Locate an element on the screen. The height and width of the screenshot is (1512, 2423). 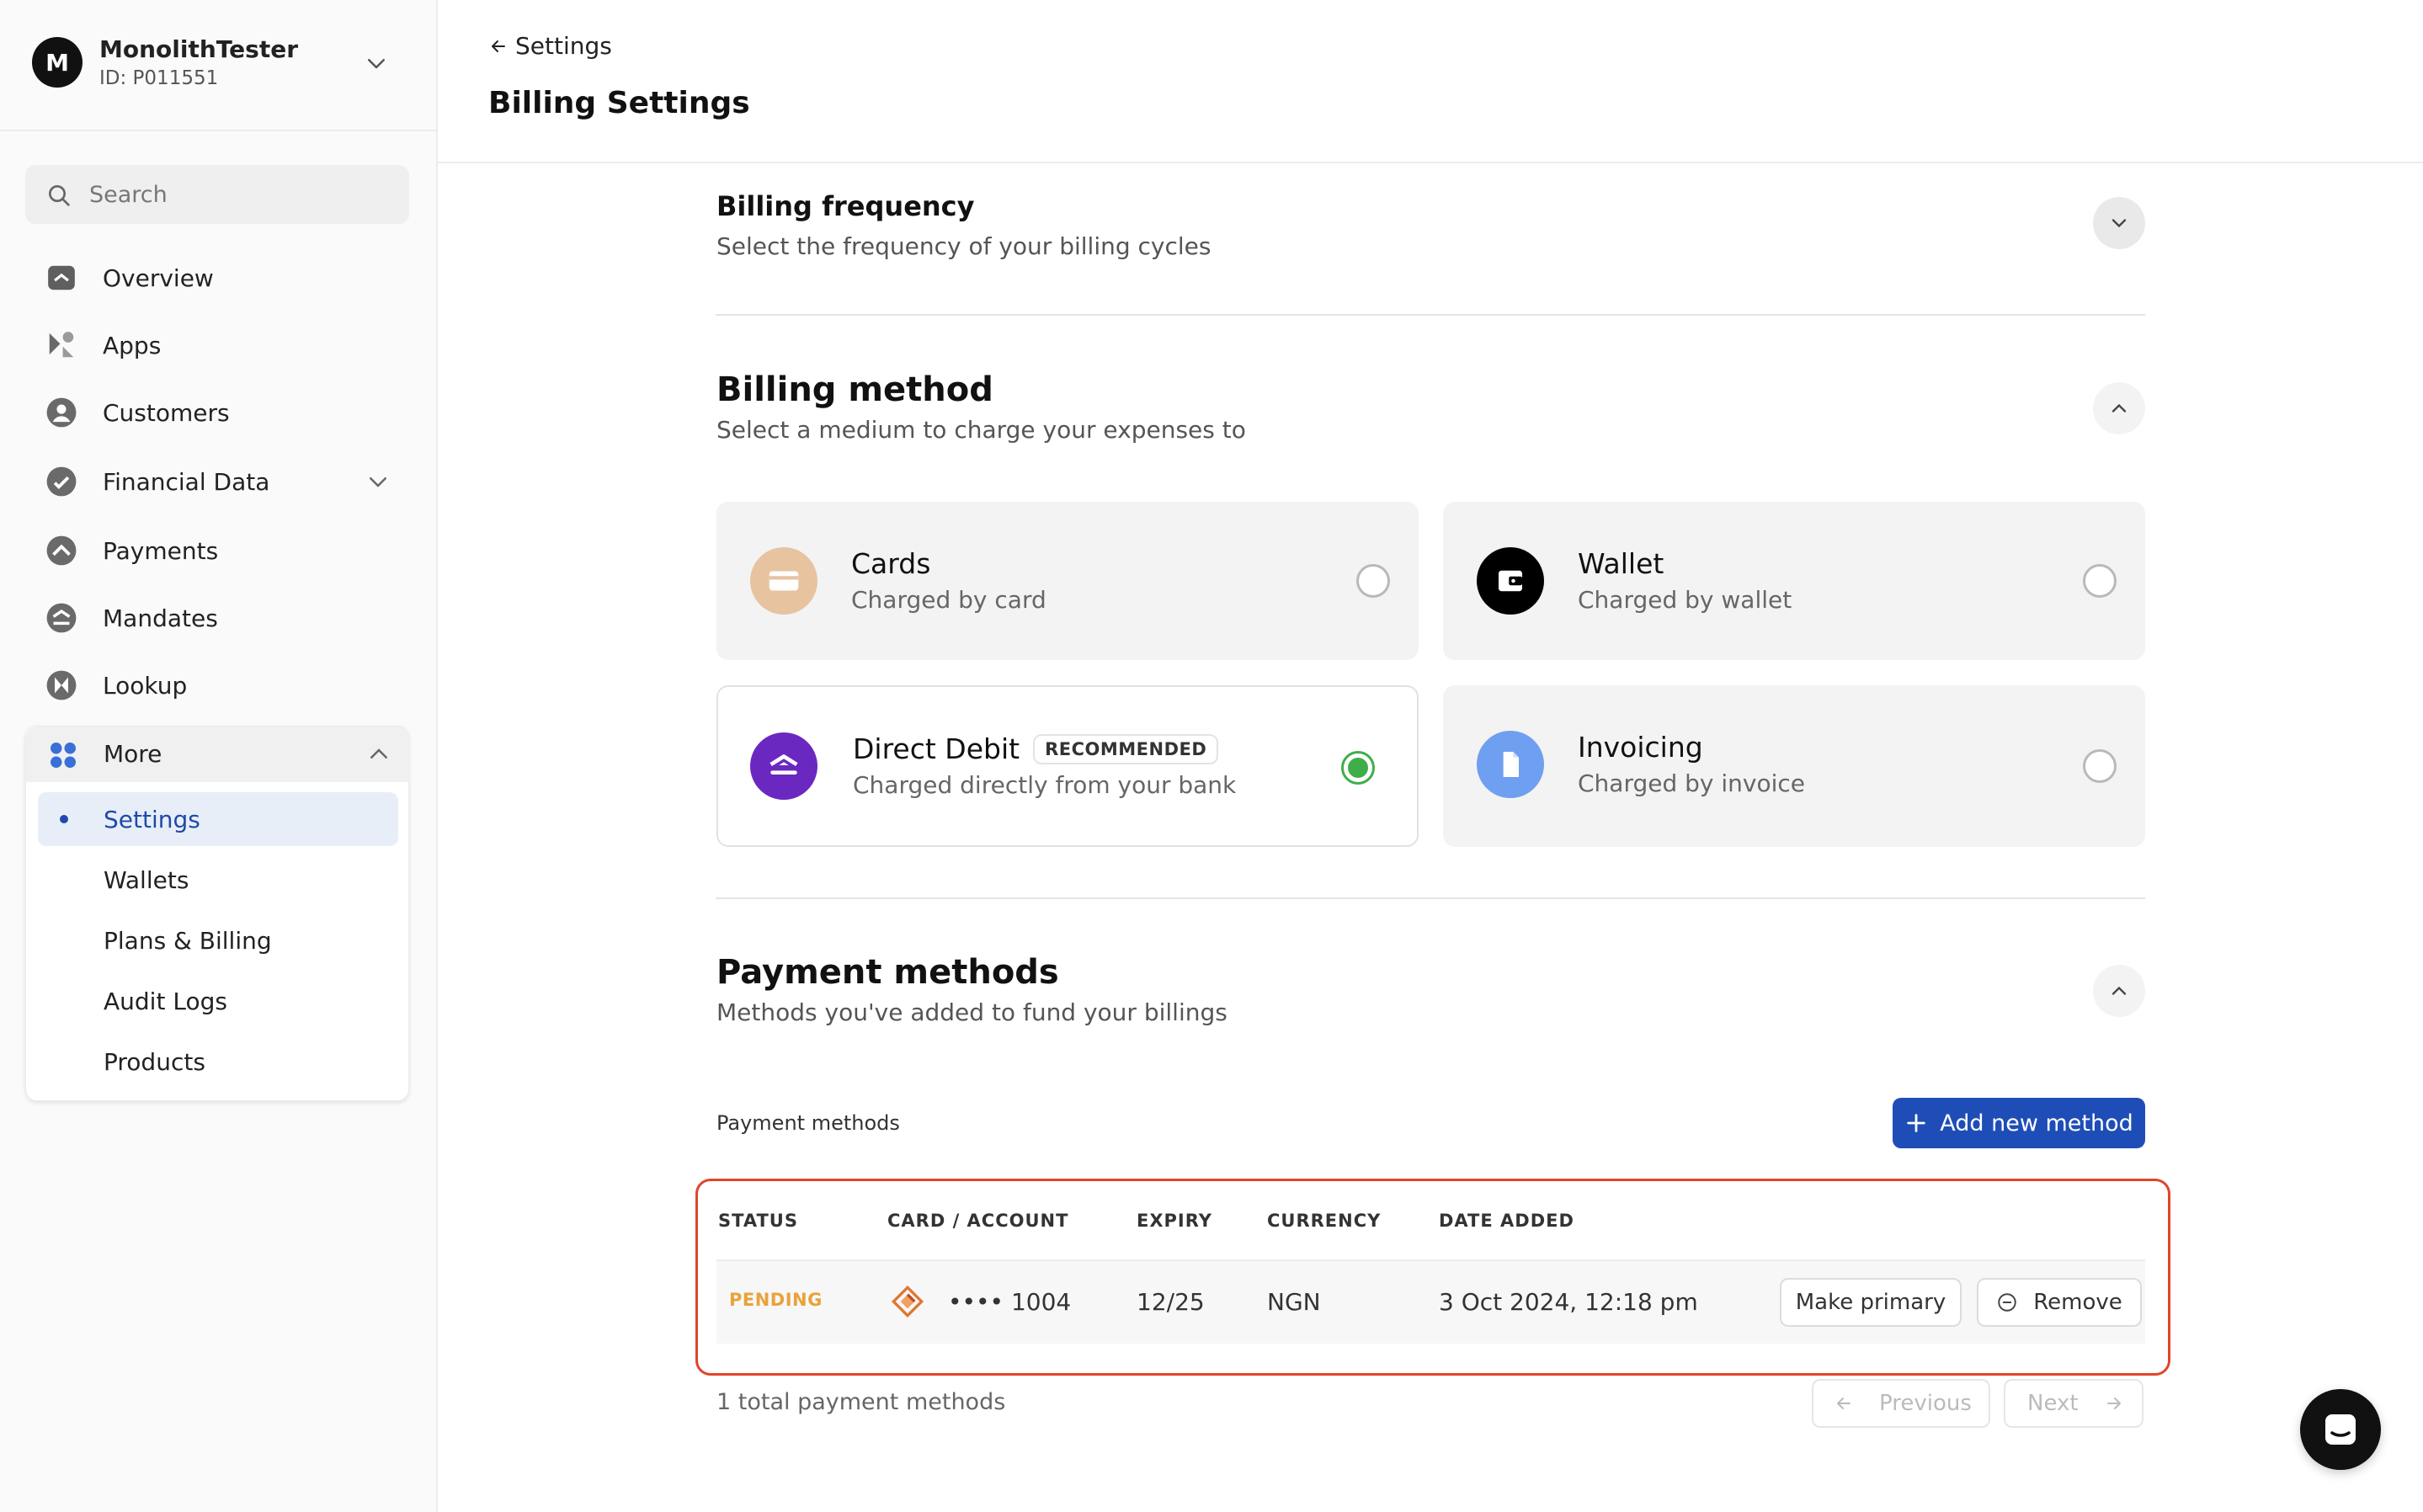
plus-icon is located at coordinates (1916, 1123).